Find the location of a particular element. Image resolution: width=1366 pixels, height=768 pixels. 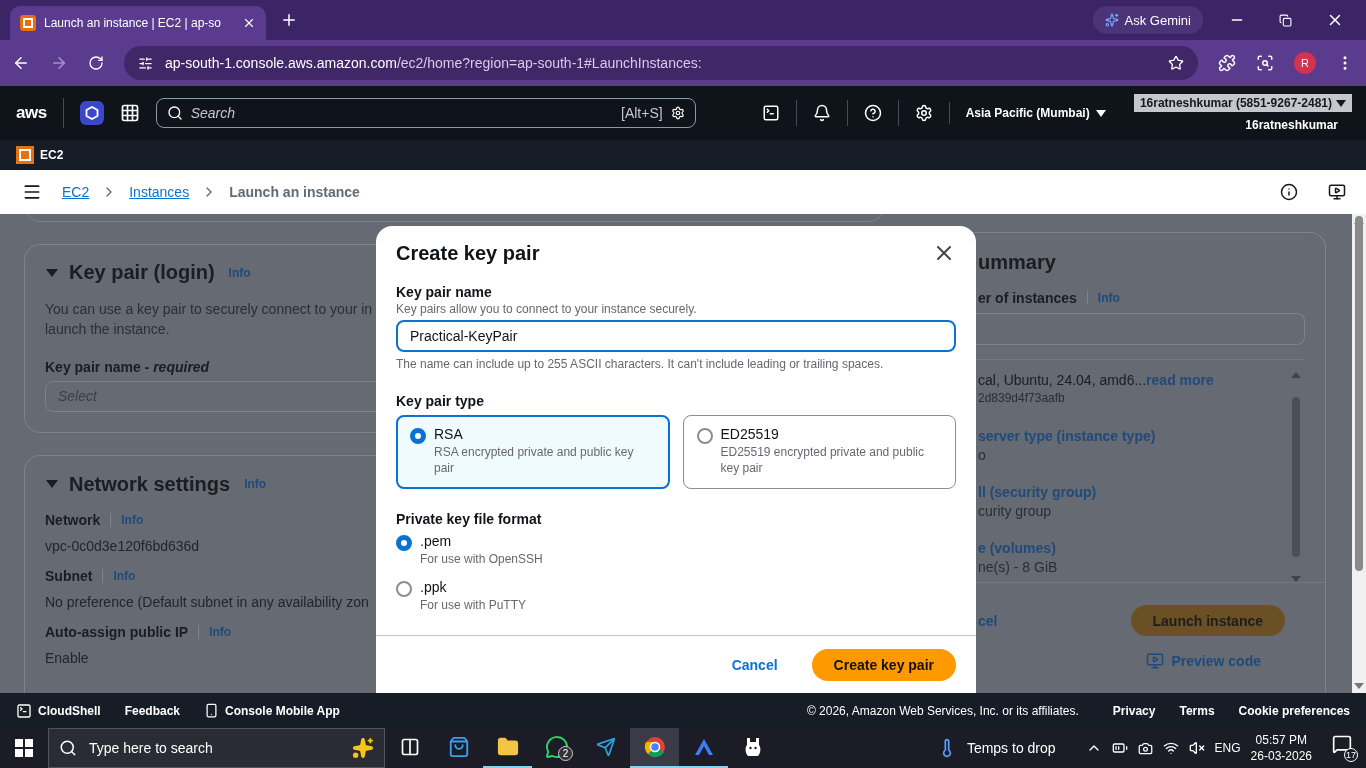

back-icon is located at coordinates (21, 63).